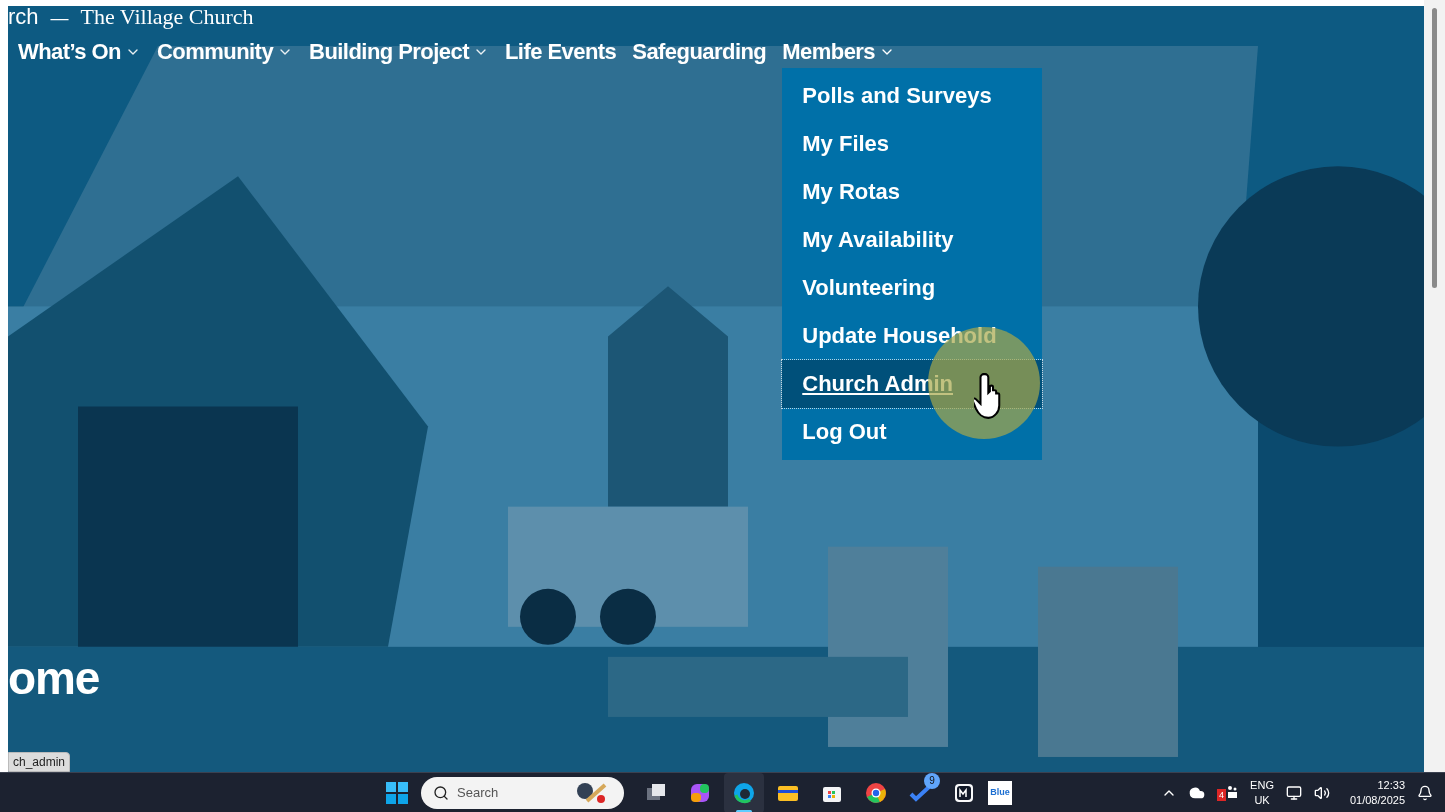  Describe the element at coordinates (1391, 785) in the screenshot. I see `clock-time: 12:33` at that location.